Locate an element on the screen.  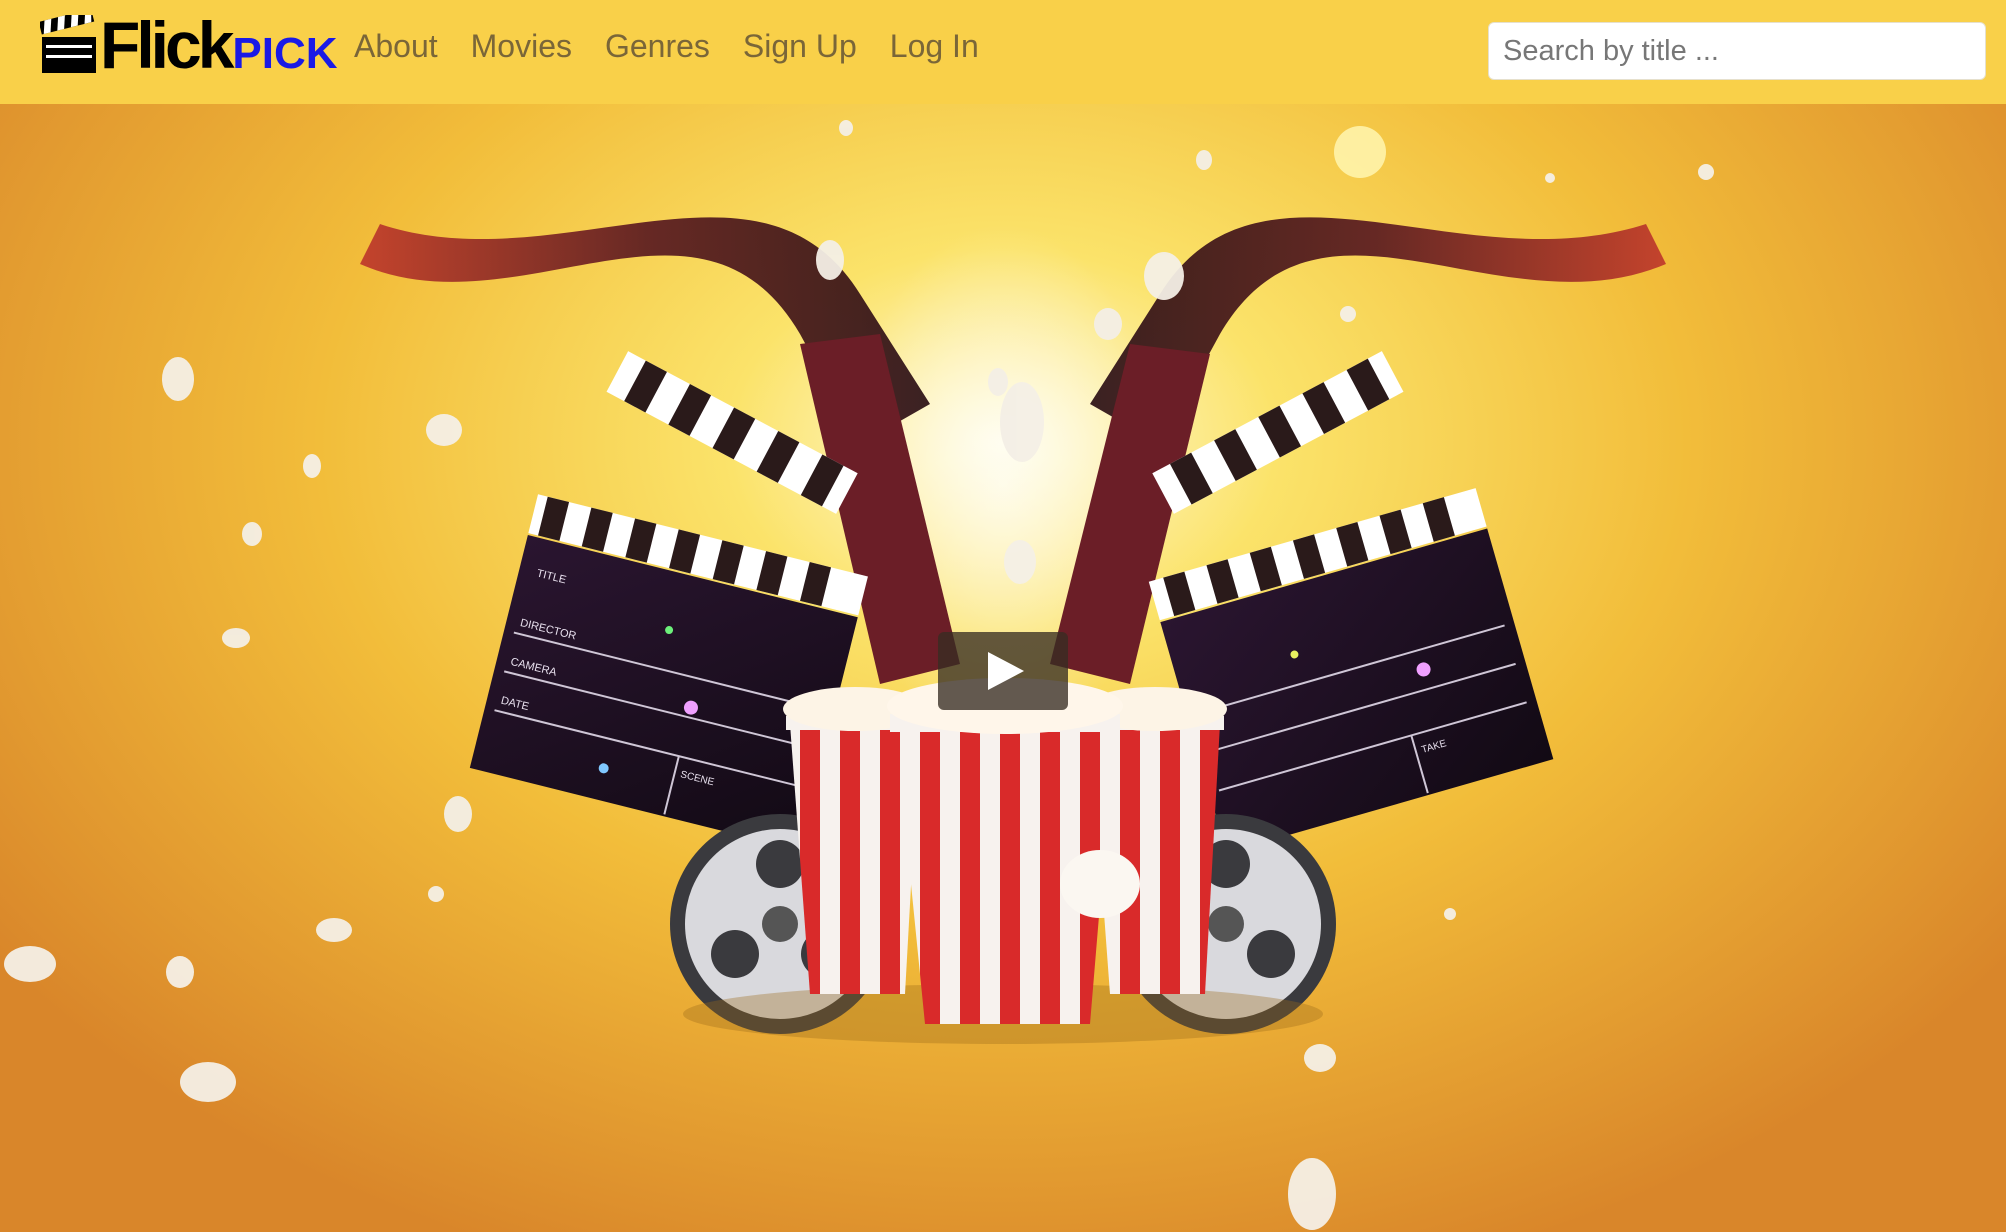
brand-logo: Flick PICK is located at coordinates (189, 45).